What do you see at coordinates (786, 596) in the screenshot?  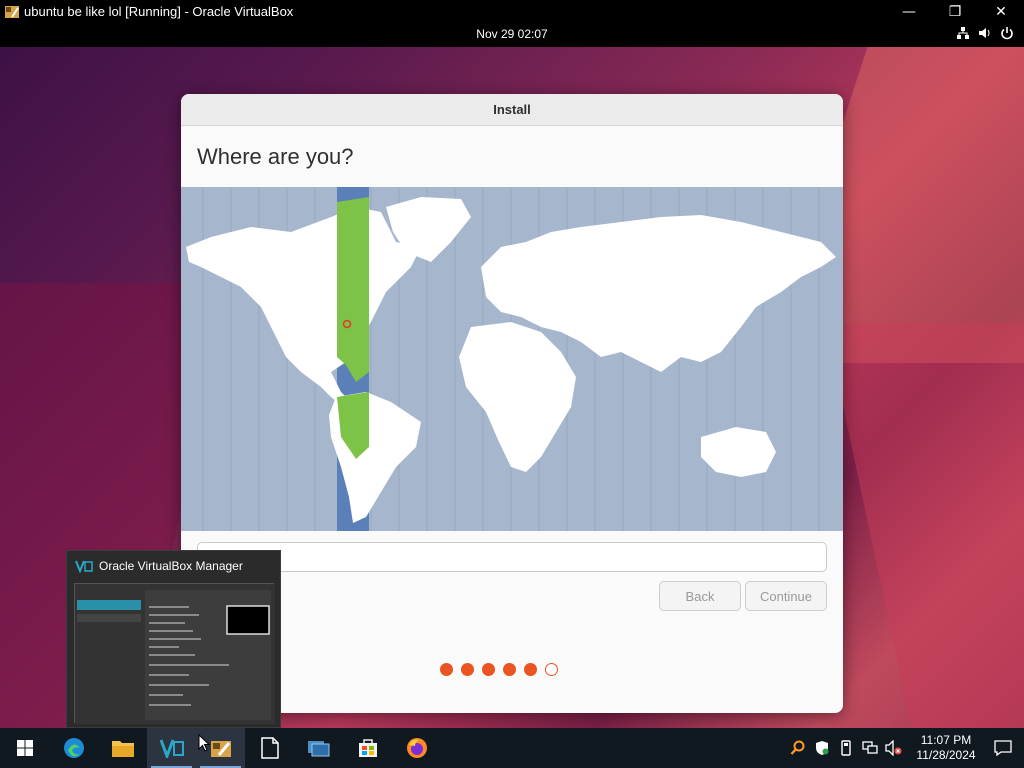 I see `continue-button: Continue` at bounding box center [786, 596].